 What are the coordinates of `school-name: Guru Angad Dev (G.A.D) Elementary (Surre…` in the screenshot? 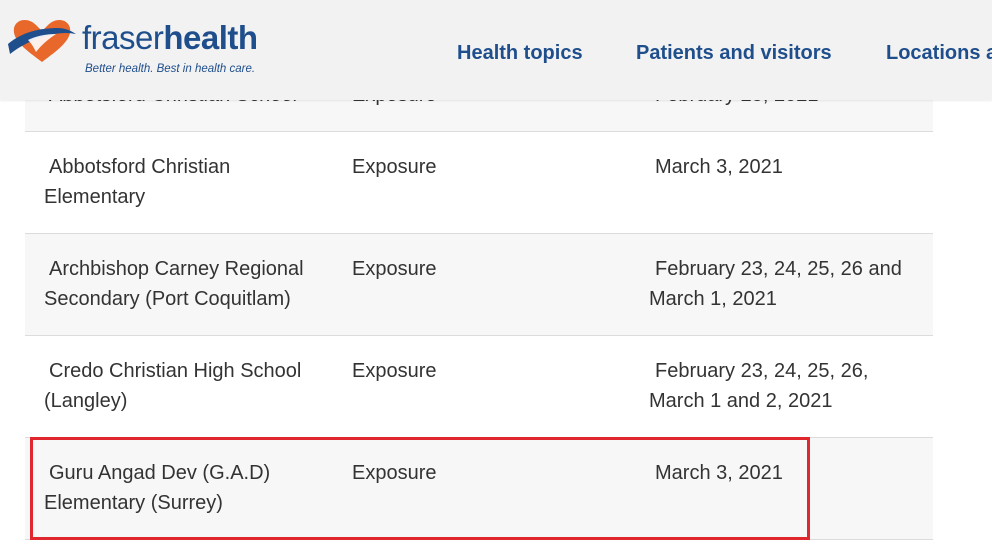 It's located at (157, 488).